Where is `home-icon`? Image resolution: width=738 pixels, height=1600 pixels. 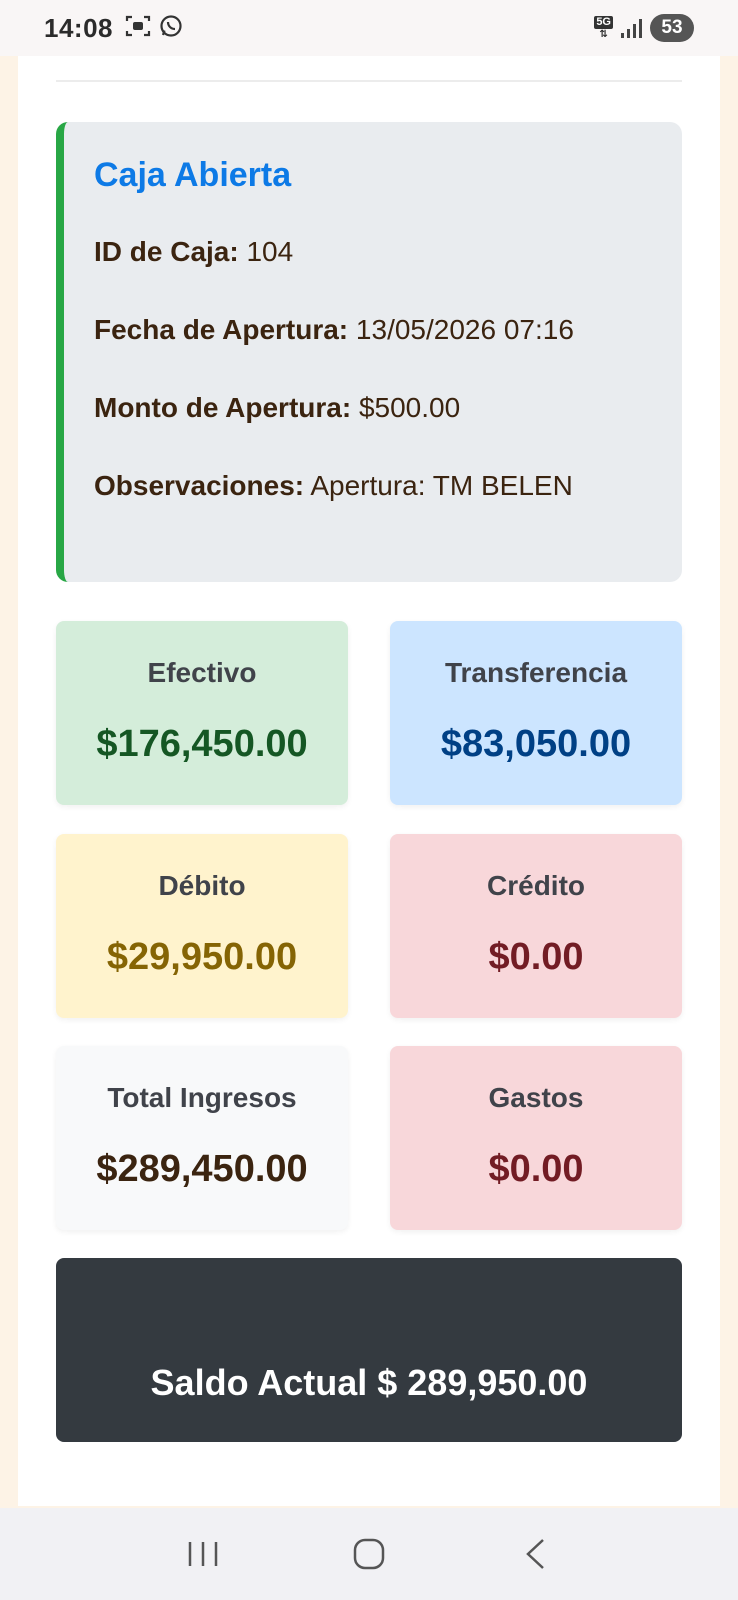
home-icon is located at coordinates (369, 1554).